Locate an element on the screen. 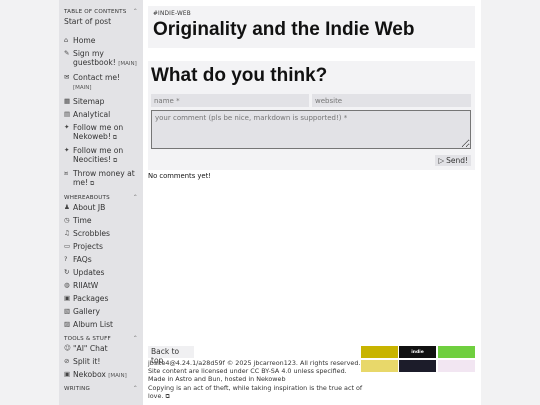 This screenshot has width=540, height=405. toc-item-start: Start of post is located at coordinates (101, 21).